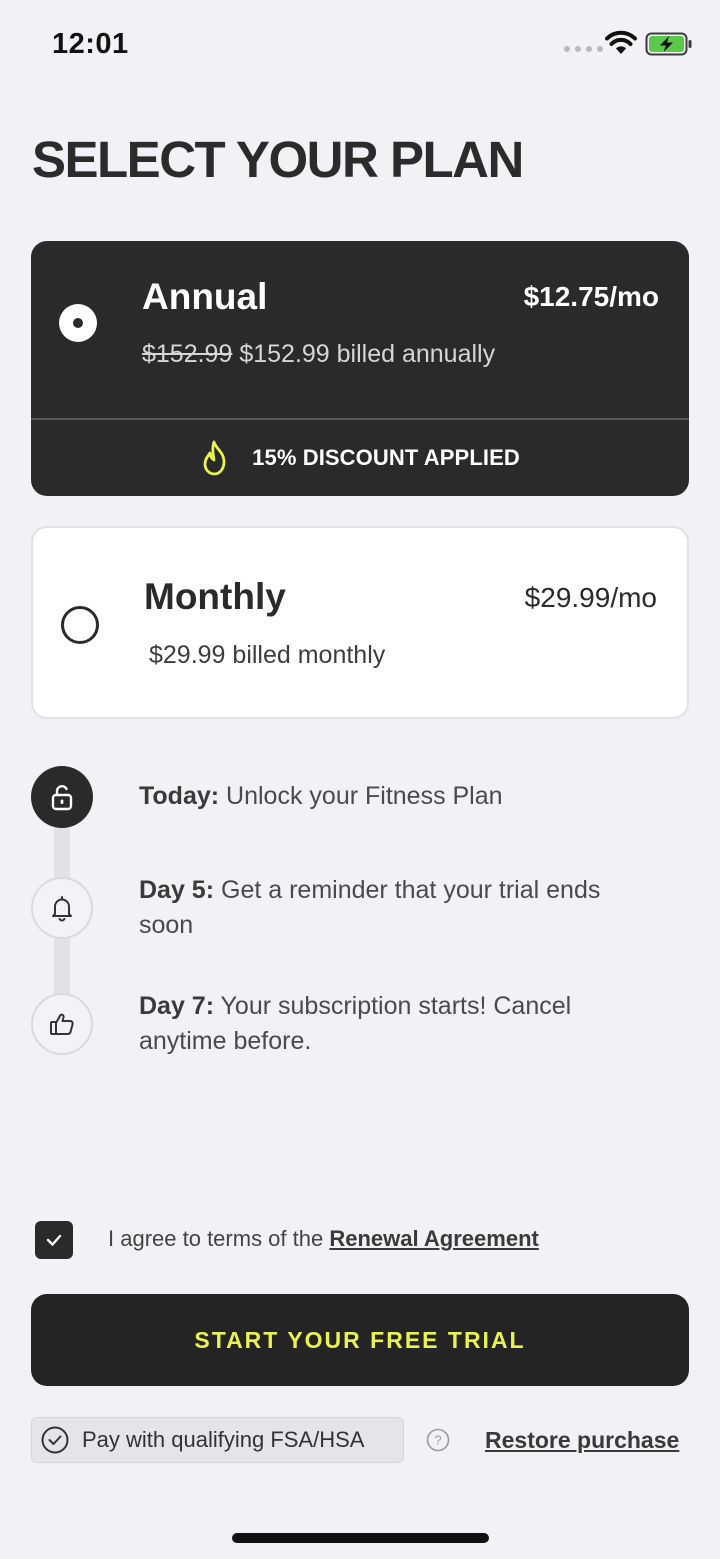 This screenshot has width=720, height=1559. What do you see at coordinates (62, 1024) in the screenshot?
I see `thumbs-up-icon` at bounding box center [62, 1024].